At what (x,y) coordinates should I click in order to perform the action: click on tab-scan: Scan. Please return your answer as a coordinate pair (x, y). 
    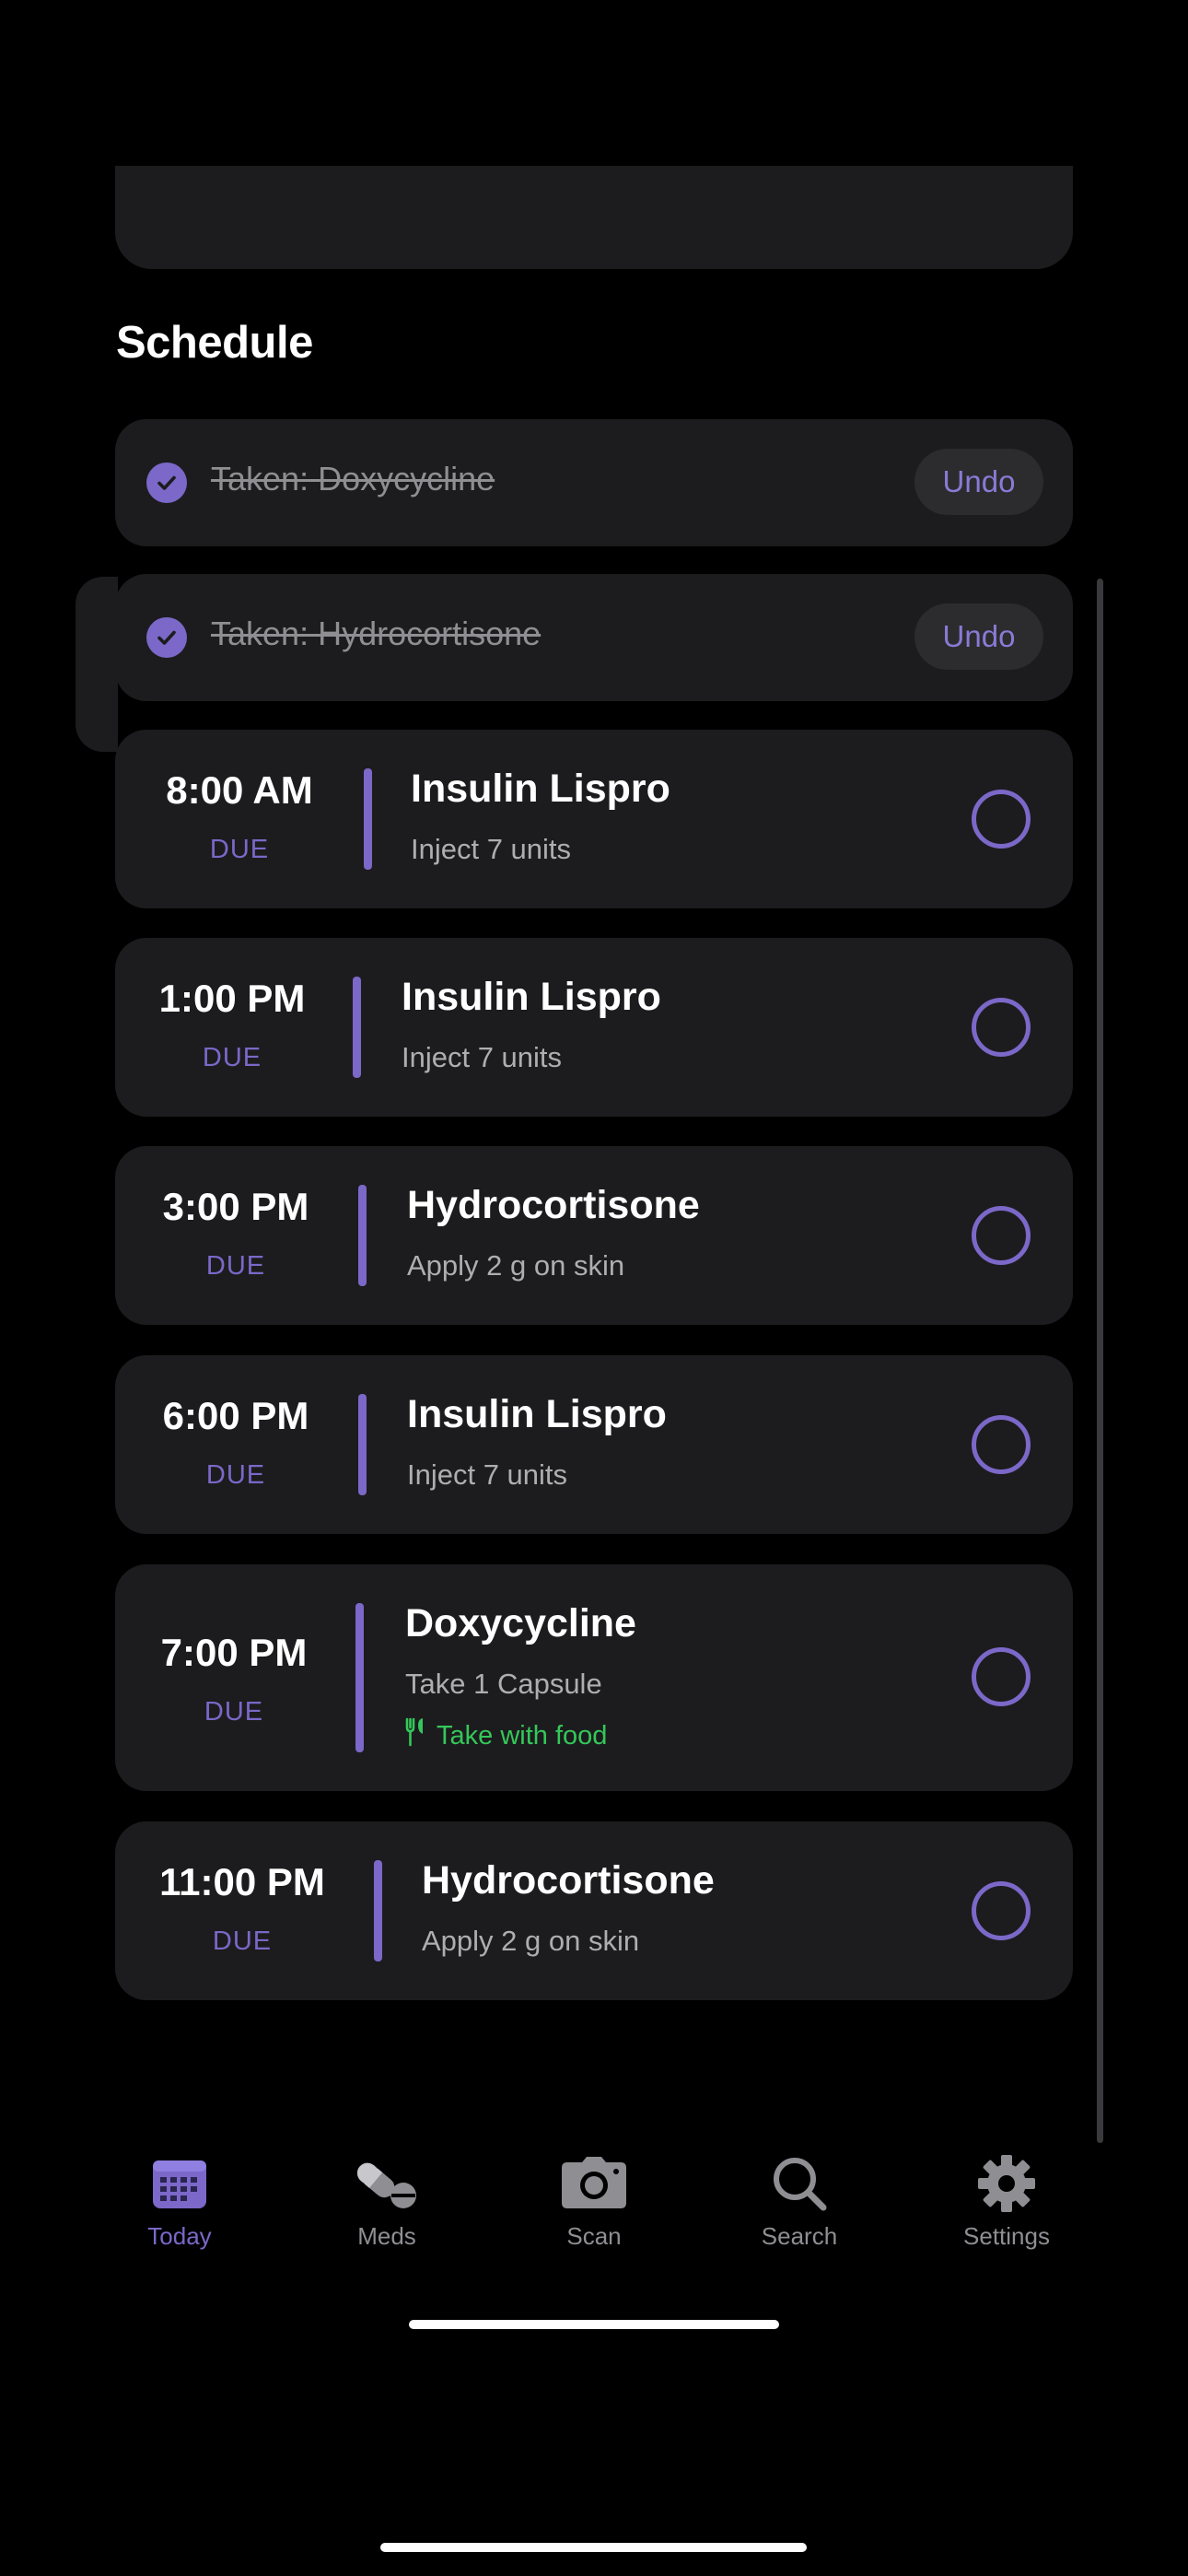
    Looking at the image, I should click on (594, 2199).